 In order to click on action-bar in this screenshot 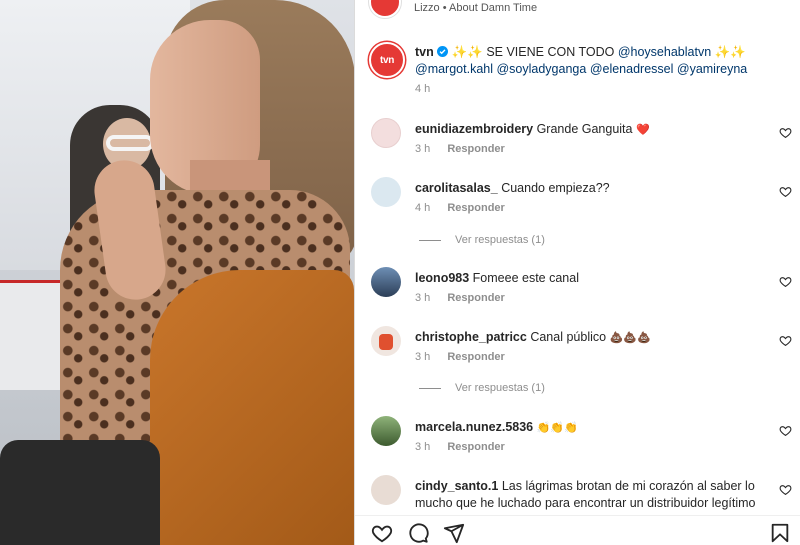, I will do `click(577, 530)`.